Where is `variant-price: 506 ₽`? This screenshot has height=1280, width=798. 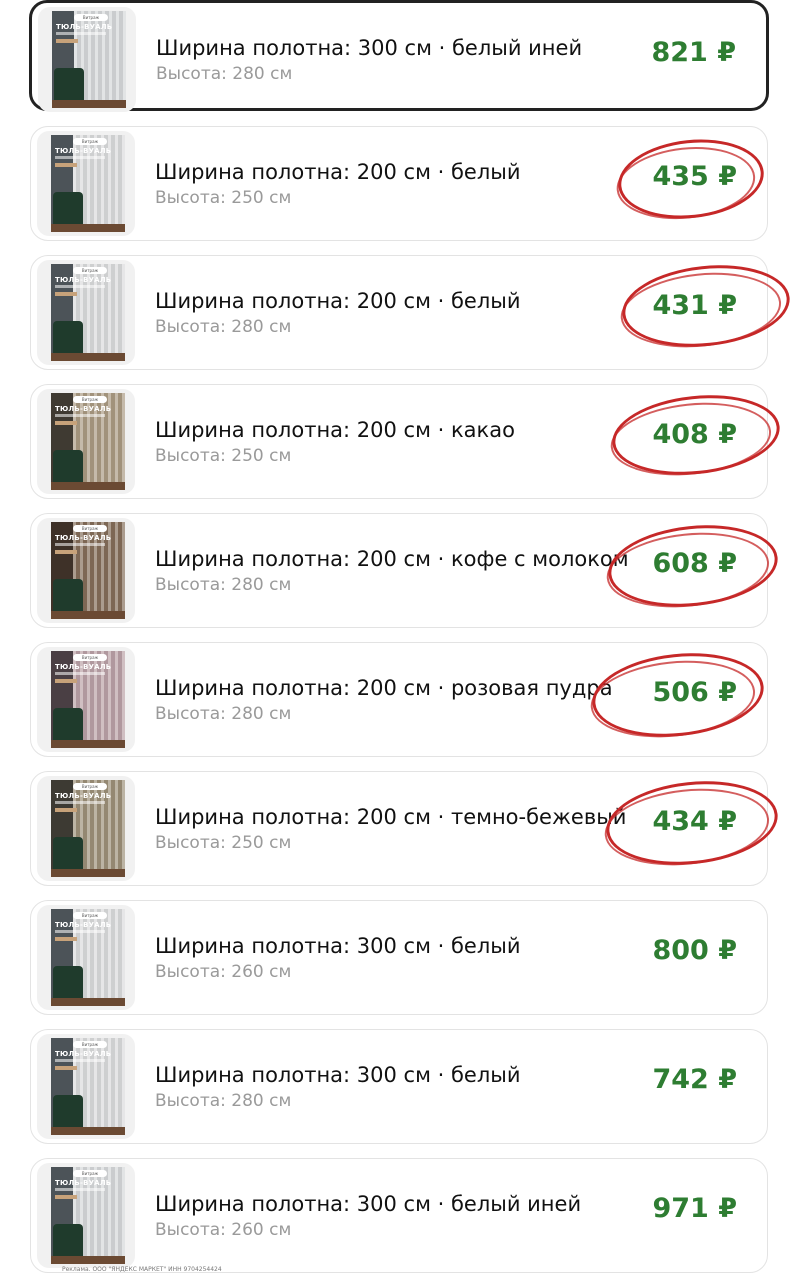
variant-price: 506 ₽ is located at coordinates (694, 692).